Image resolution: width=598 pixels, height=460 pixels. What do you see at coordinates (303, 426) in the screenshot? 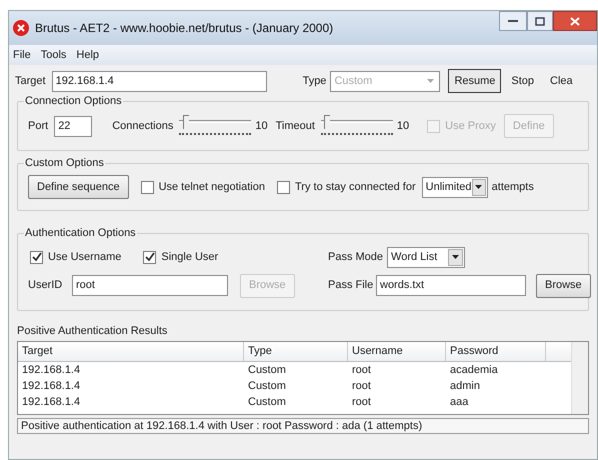
I see `status-bar: Positive authentication at 192.168.1.4 with User : root Password : ada (1 attempts)` at bounding box center [303, 426].